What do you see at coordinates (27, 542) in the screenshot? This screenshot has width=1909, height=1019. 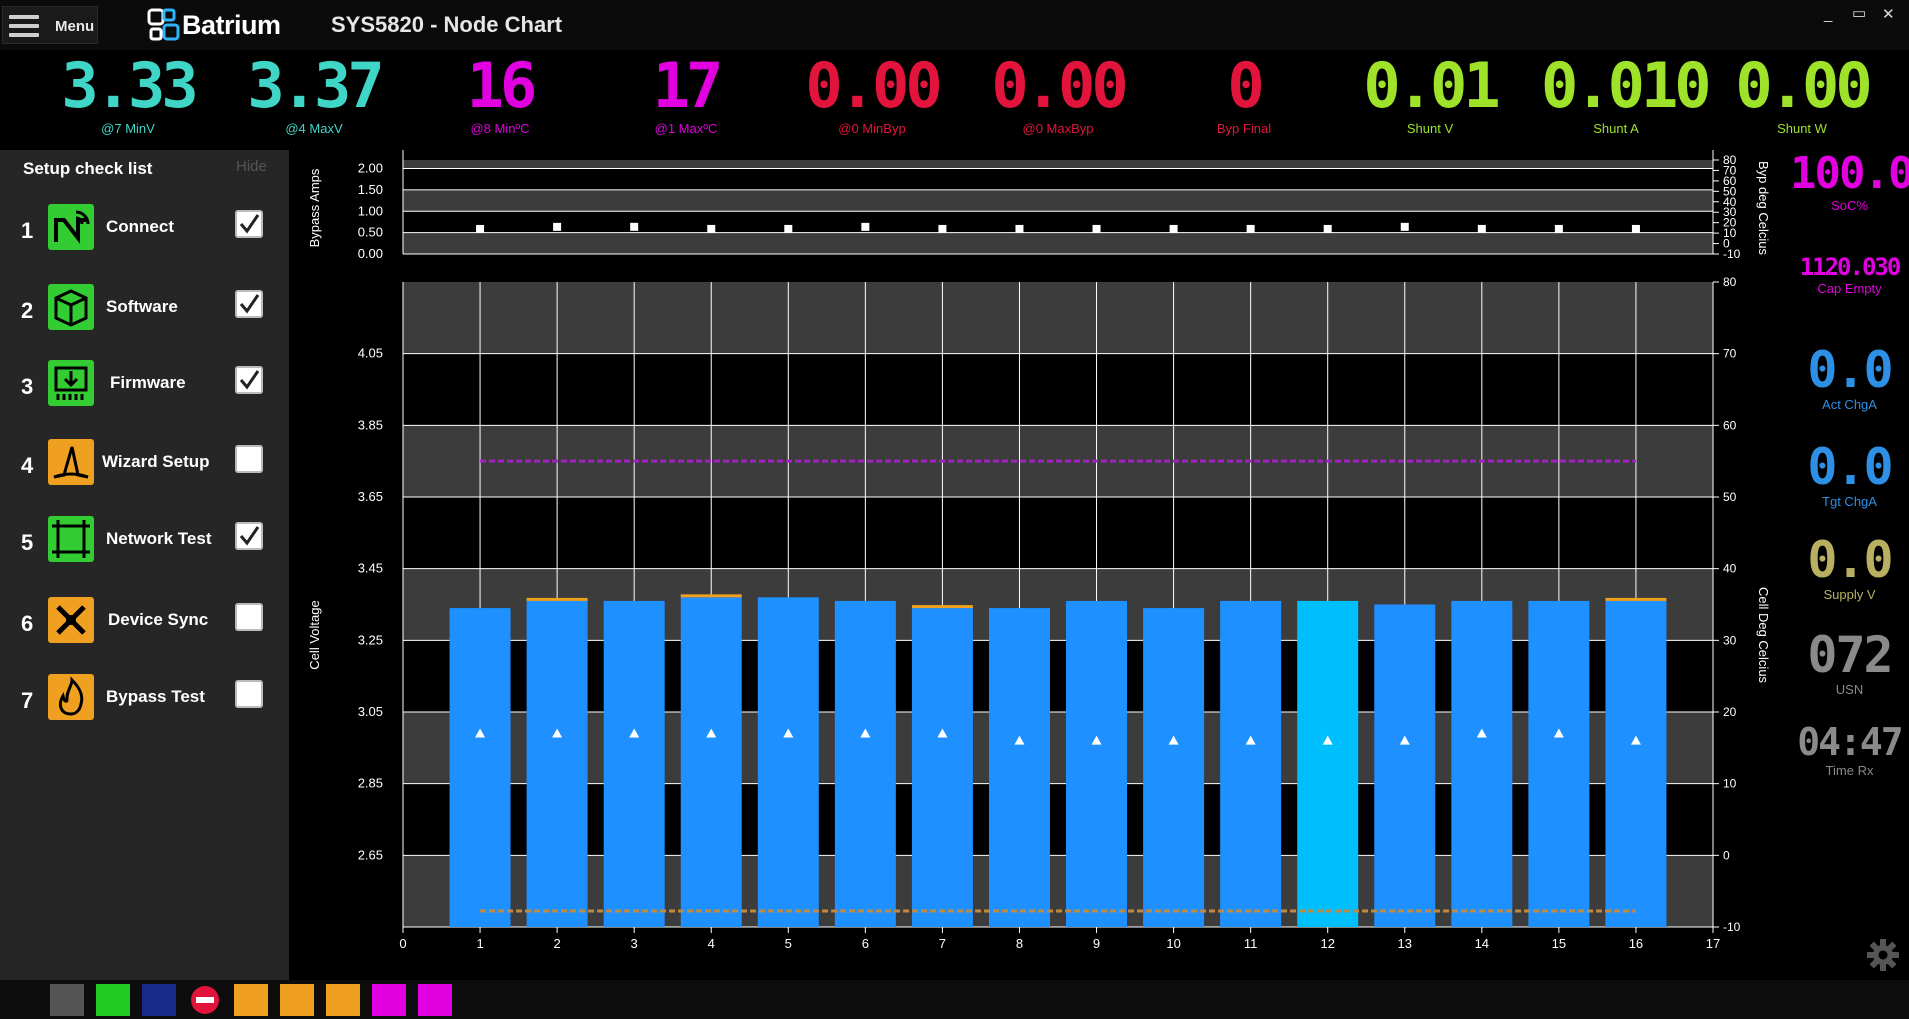 I see `step-number: 5` at bounding box center [27, 542].